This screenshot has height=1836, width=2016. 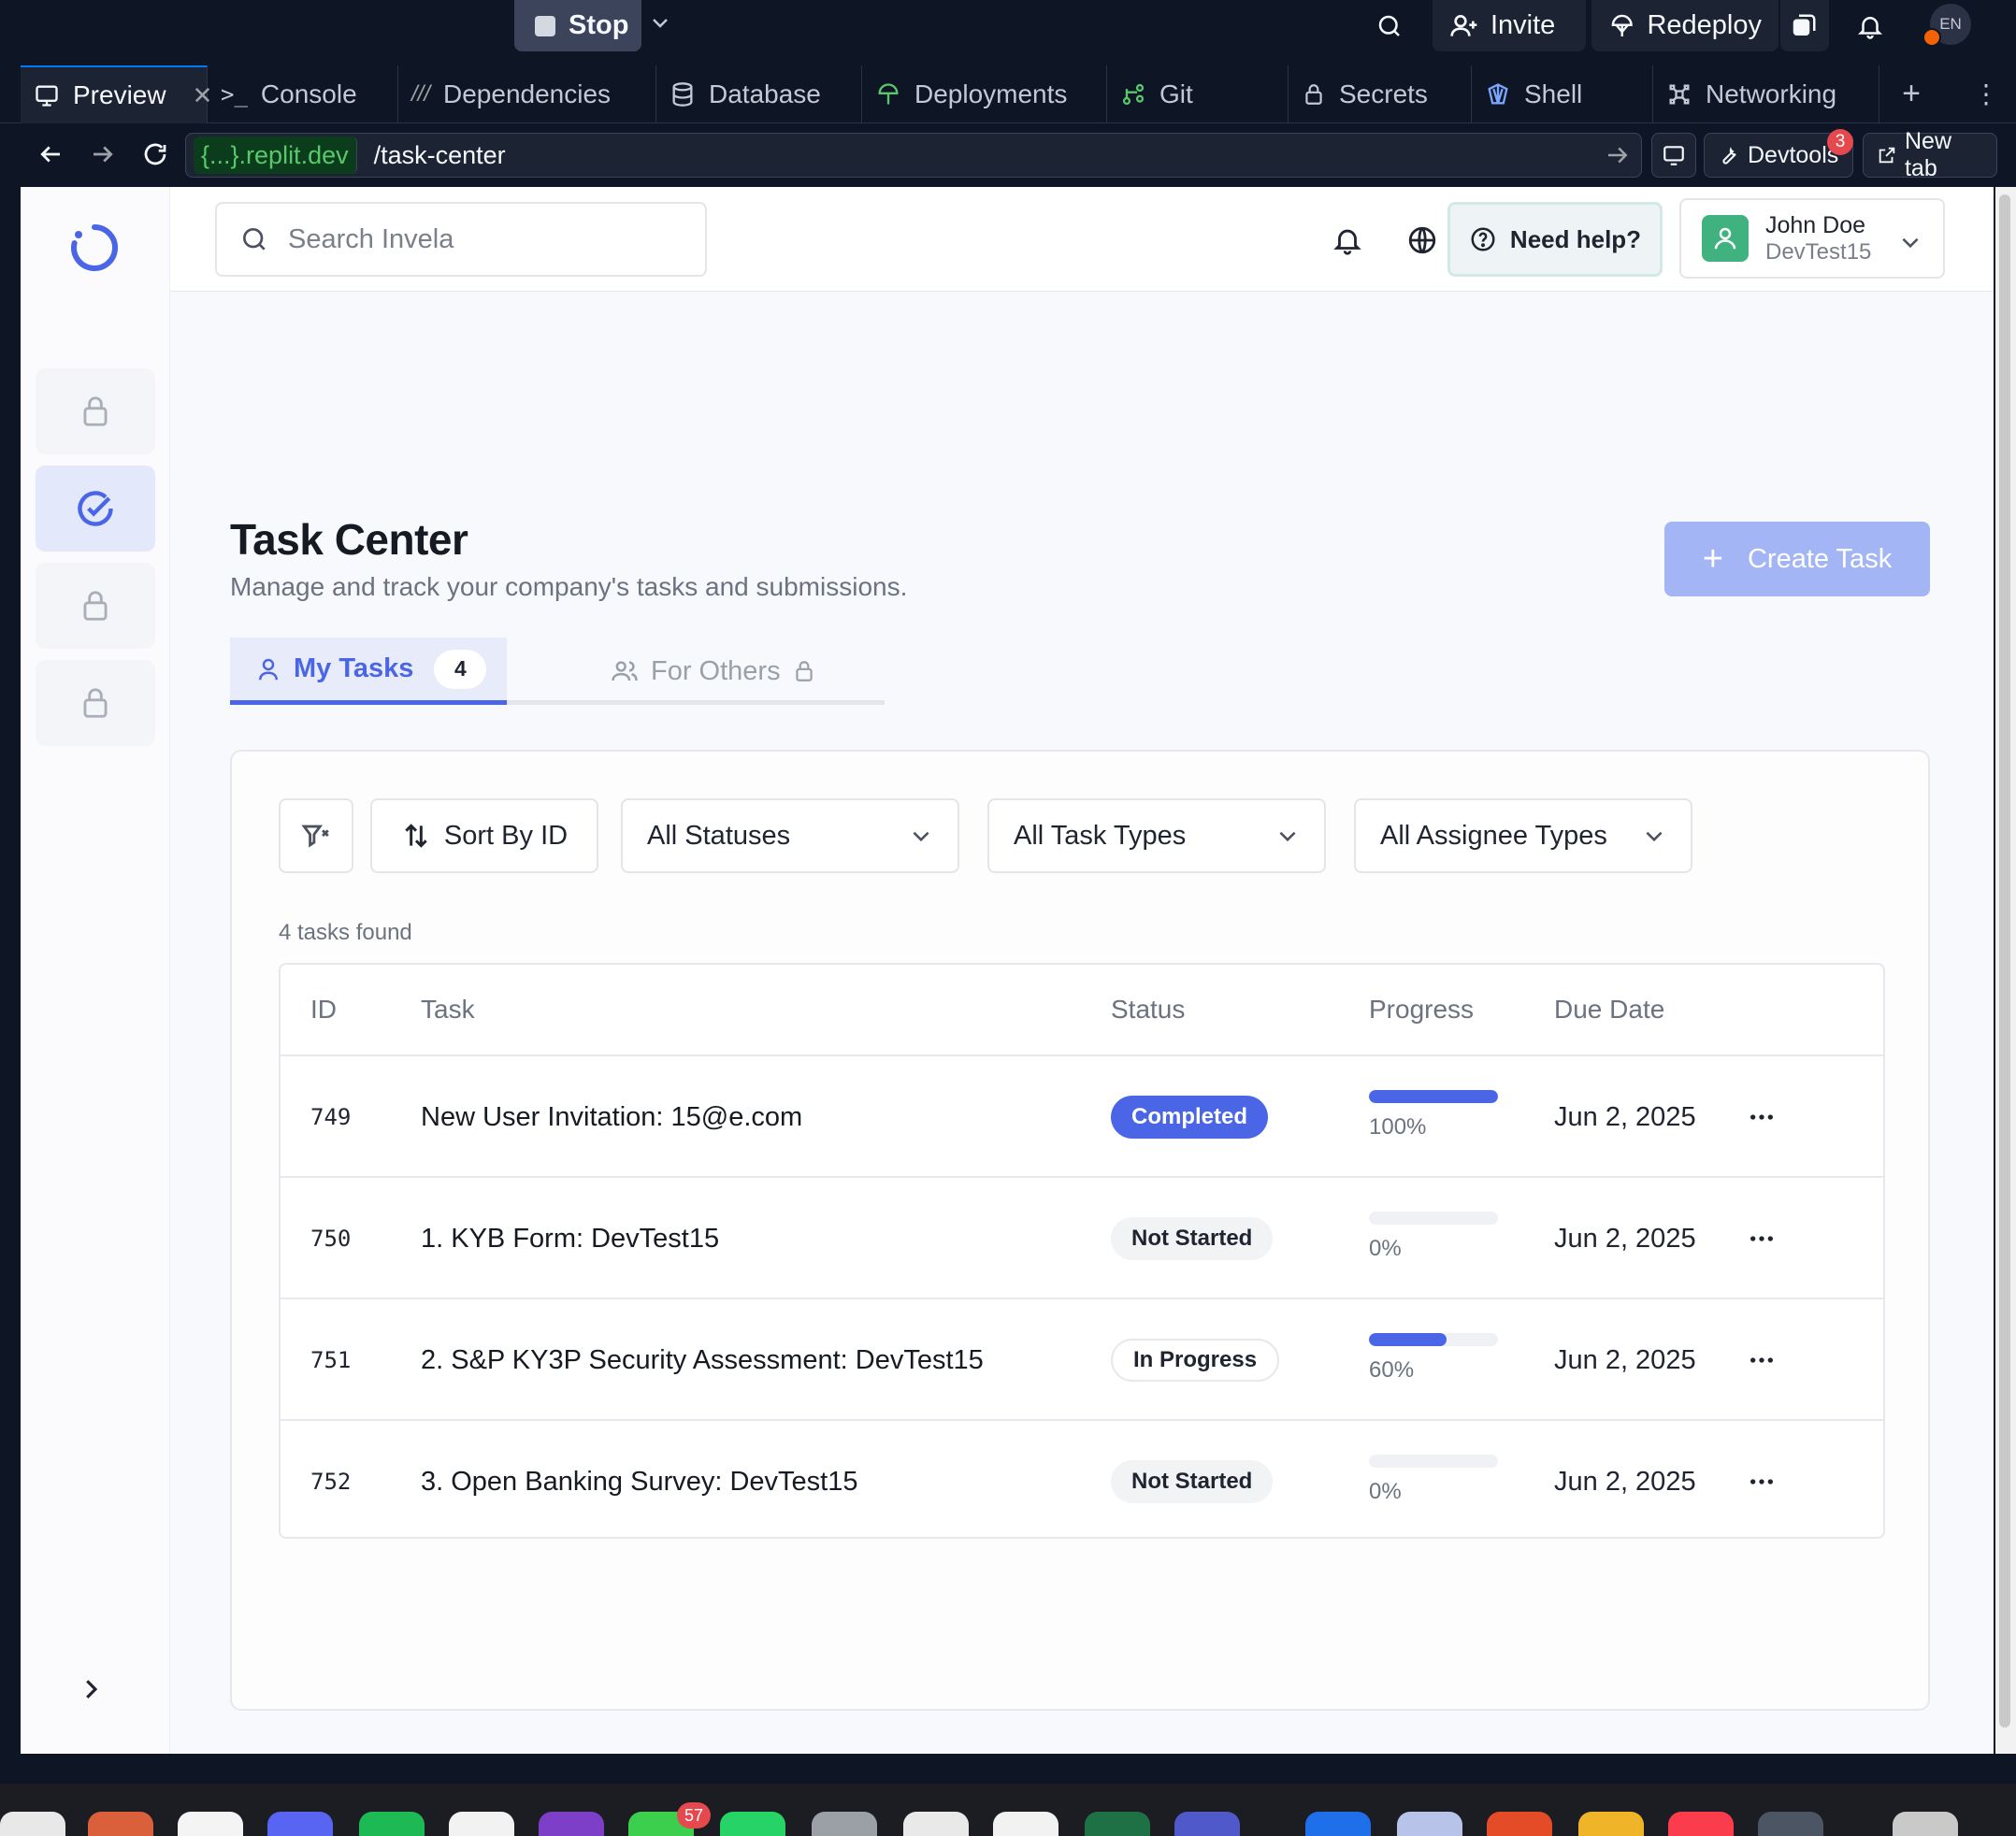 I want to click on avatar-status-dot, so click(x=1931, y=37).